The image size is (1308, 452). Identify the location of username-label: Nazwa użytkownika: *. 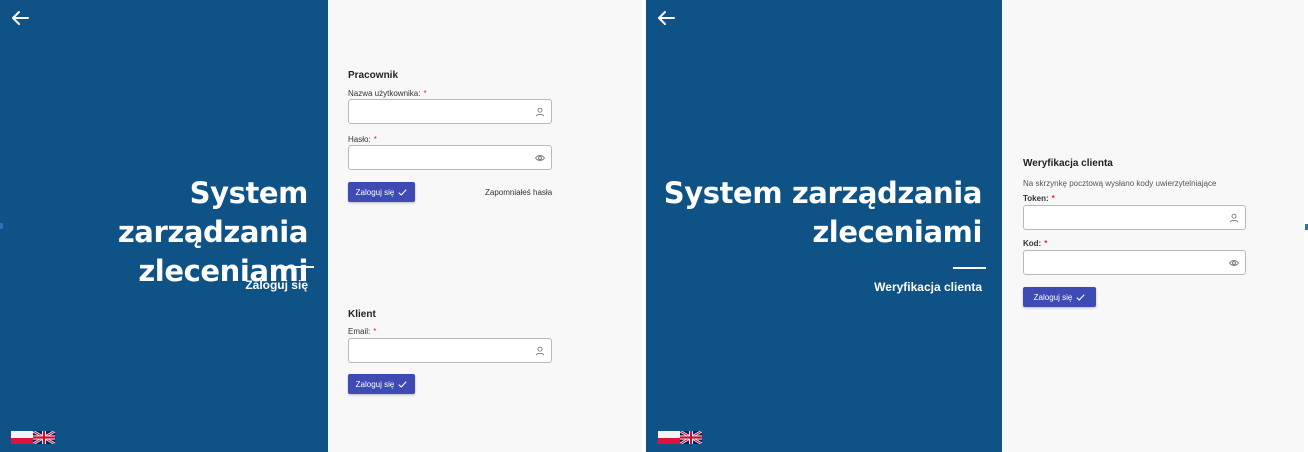
(387, 93).